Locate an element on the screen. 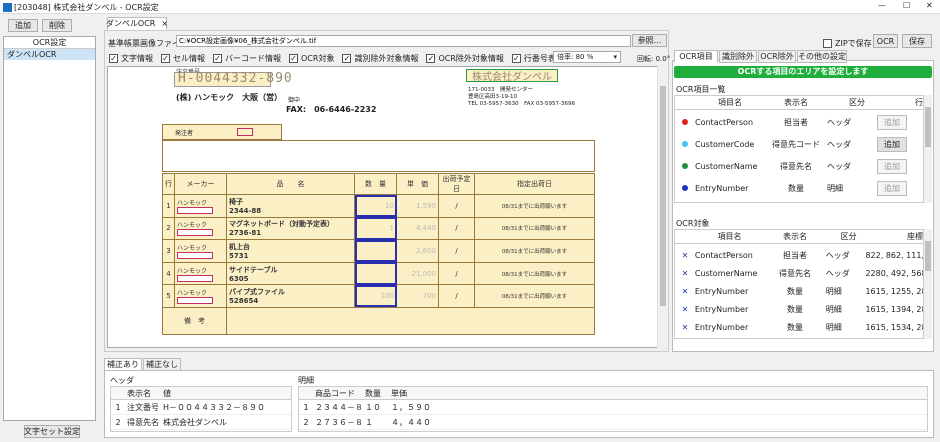 This screenshot has width=940, height=442. maker-cell: ハンモック is located at coordinates (200, 228).